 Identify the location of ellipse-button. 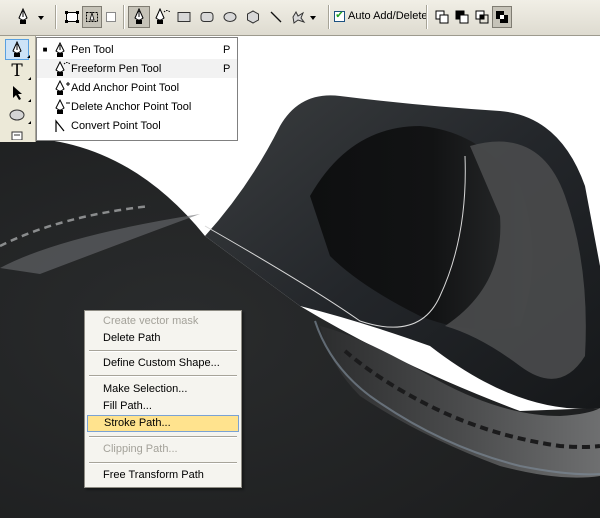
(230, 17).